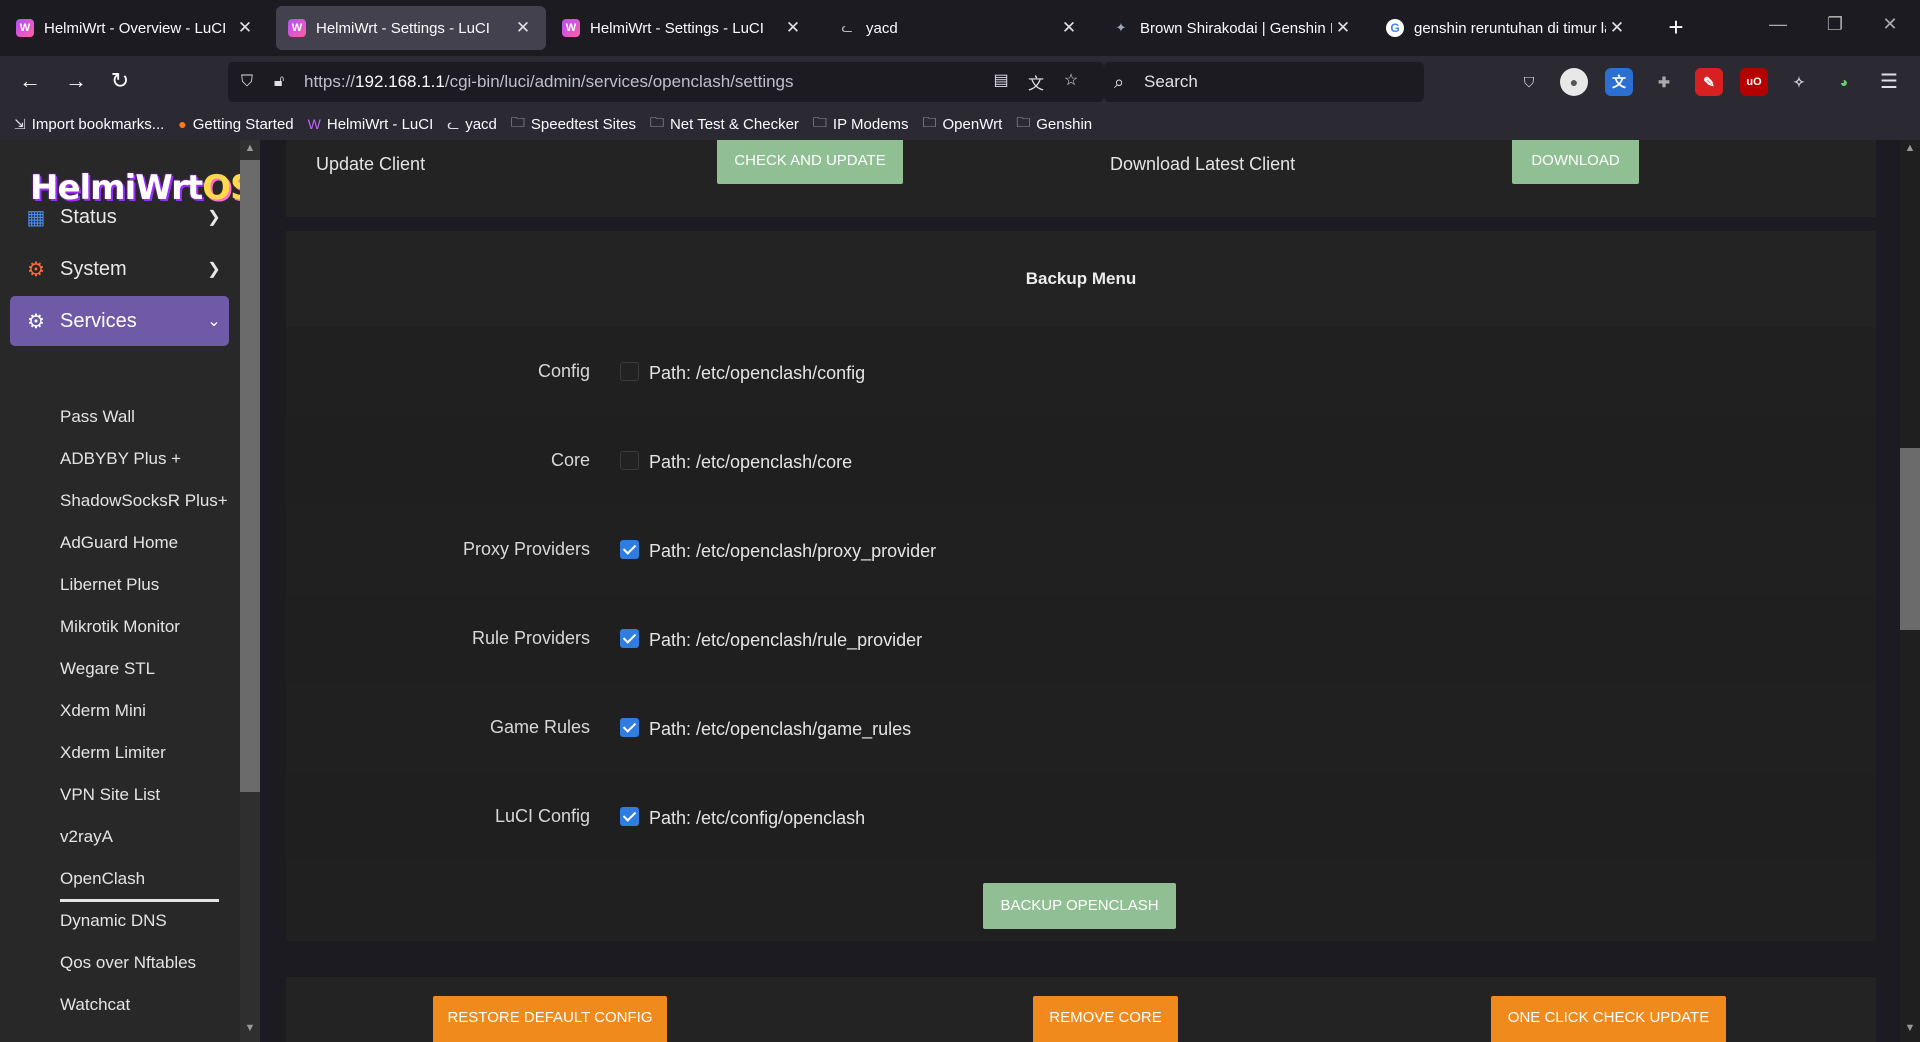 Image resolution: width=1920 pixels, height=1042 pixels. What do you see at coordinates (214, 269) in the screenshot?
I see `chevron-right-icon: ❯` at bounding box center [214, 269].